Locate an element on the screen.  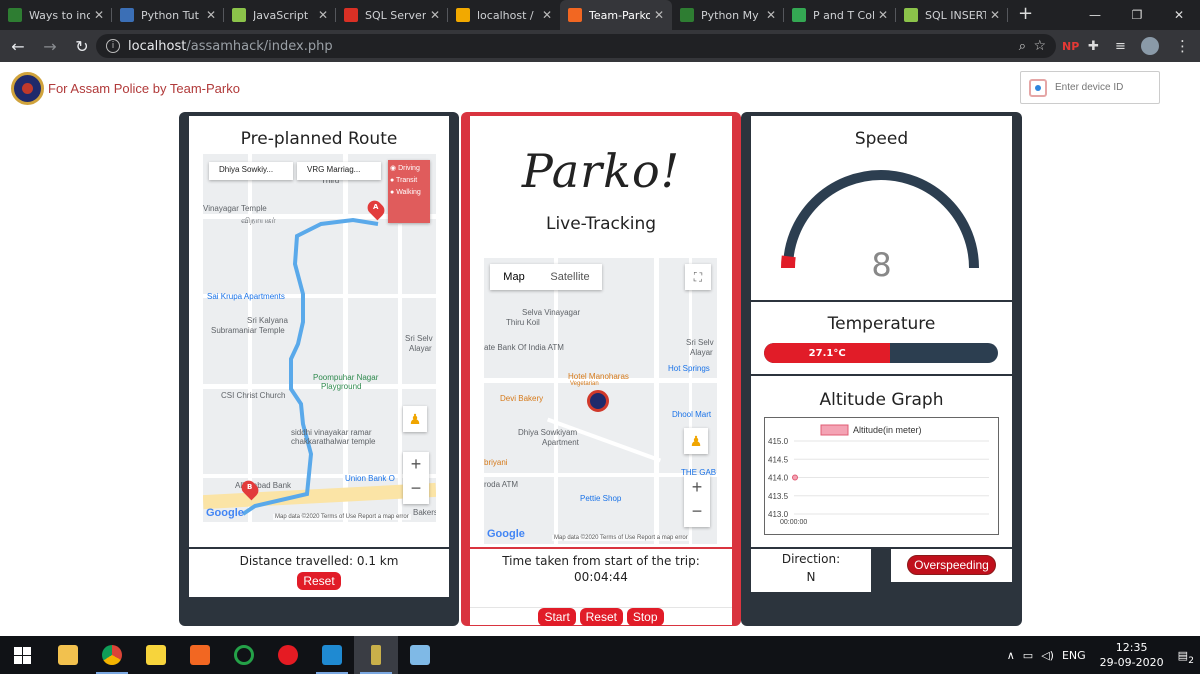
reload-icon: ↻ is located at coordinates (82, 46).